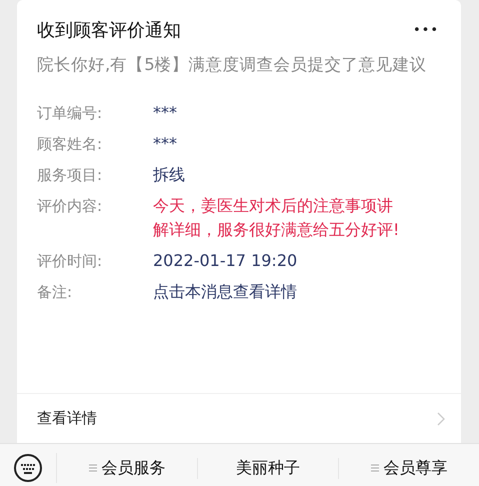 The height and width of the screenshot is (486, 479). I want to click on keyboard-icon, so click(28, 468).